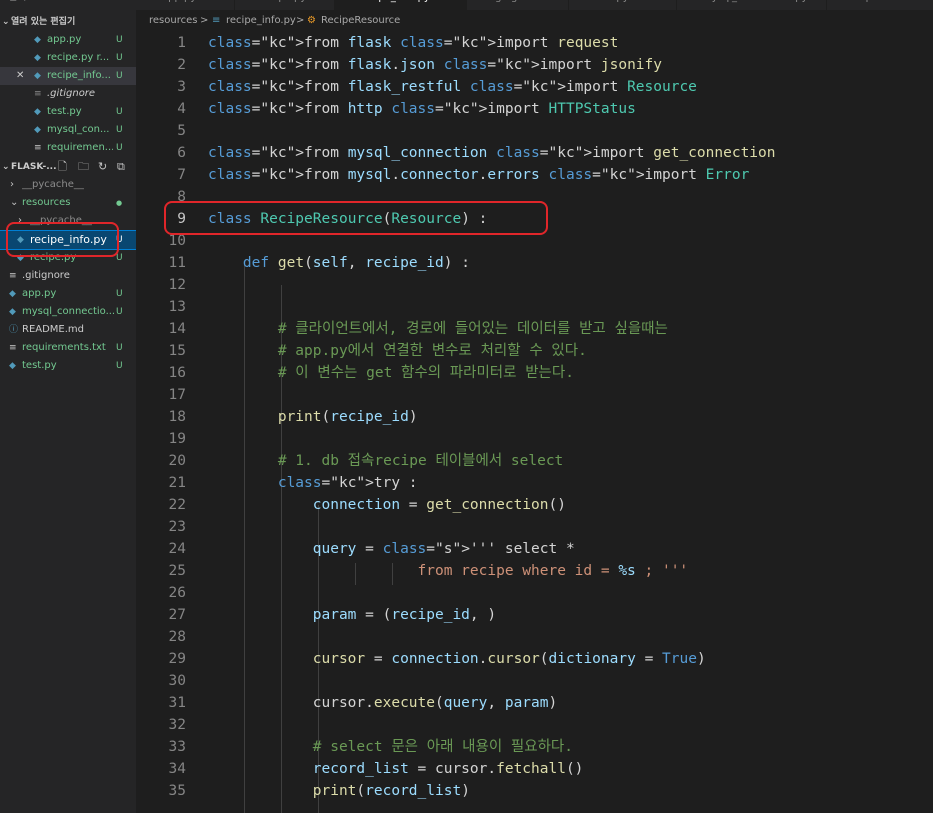 The width and height of the screenshot is (933, 813). I want to click on open-editor-item: ◆ mysql_con... U, so click(68, 130).